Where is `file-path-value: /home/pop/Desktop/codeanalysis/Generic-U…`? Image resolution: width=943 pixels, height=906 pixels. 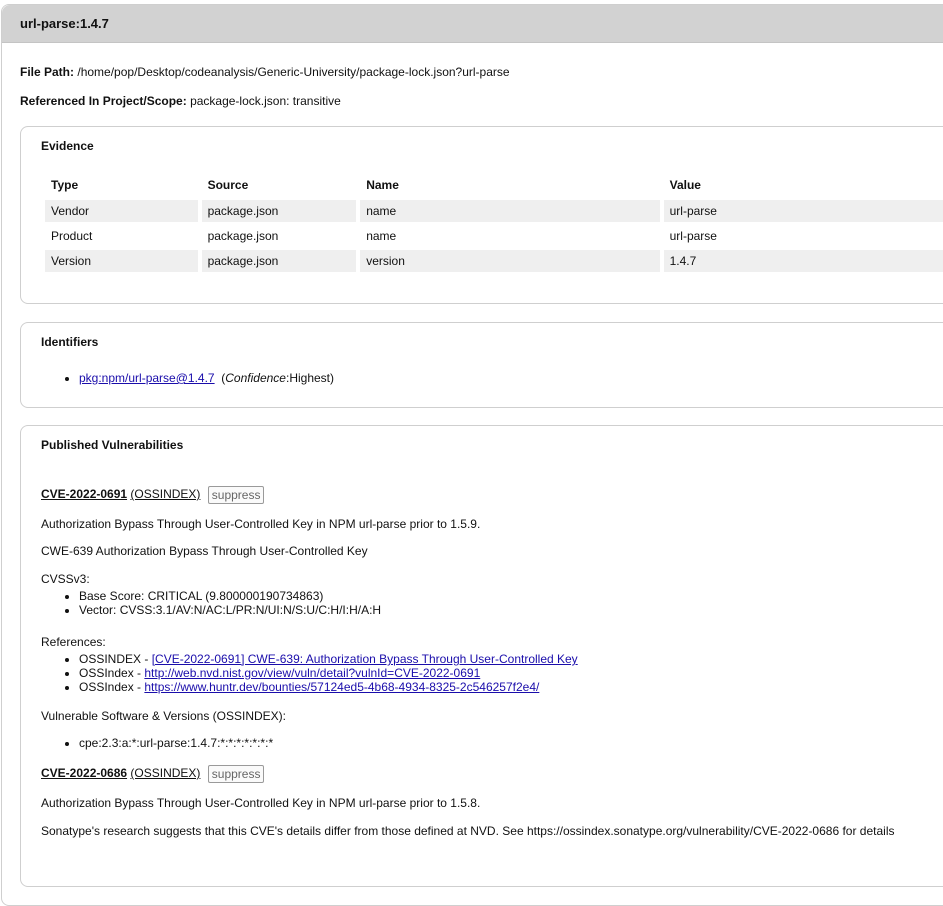 file-path-value: /home/pop/Desktop/codeanalysis/Generic-U… is located at coordinates (293, 72).